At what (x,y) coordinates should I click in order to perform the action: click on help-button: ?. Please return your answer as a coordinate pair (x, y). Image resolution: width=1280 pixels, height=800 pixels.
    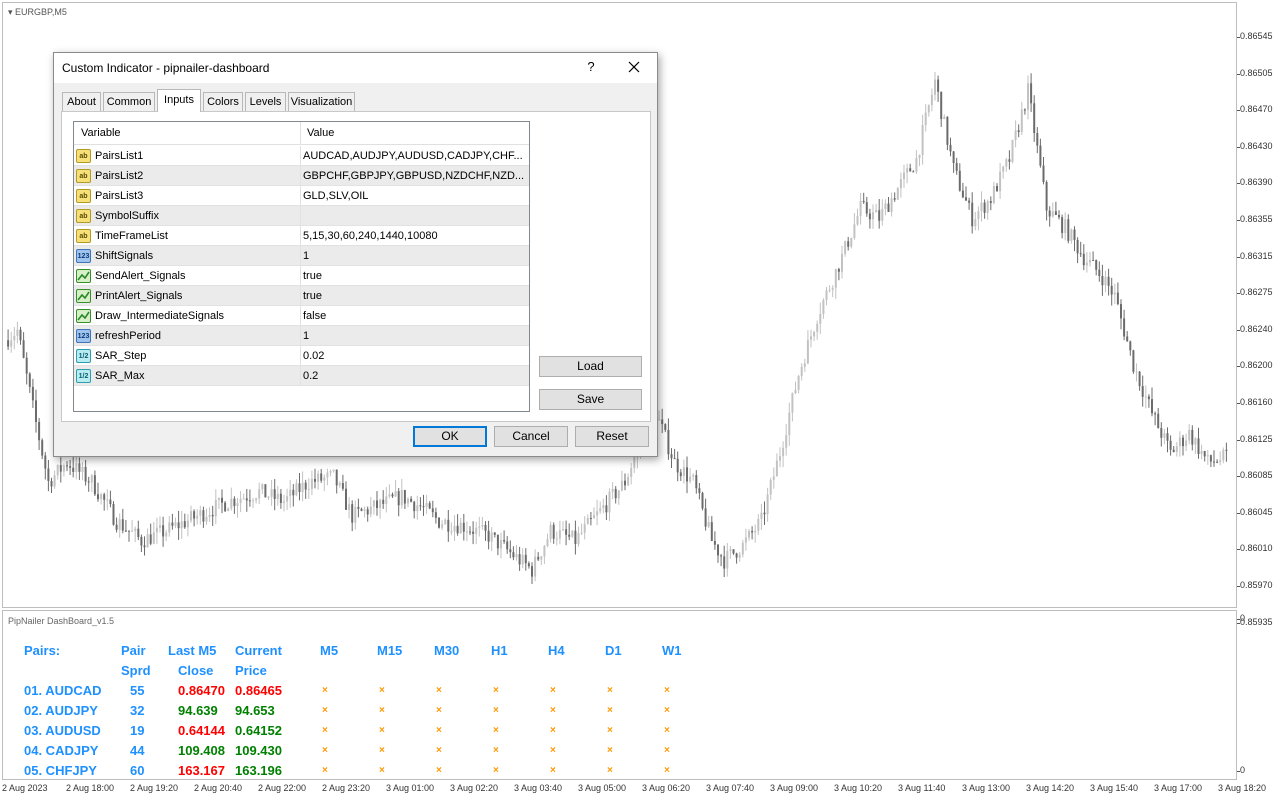
    Looking at the image, I should click on (591, 66).